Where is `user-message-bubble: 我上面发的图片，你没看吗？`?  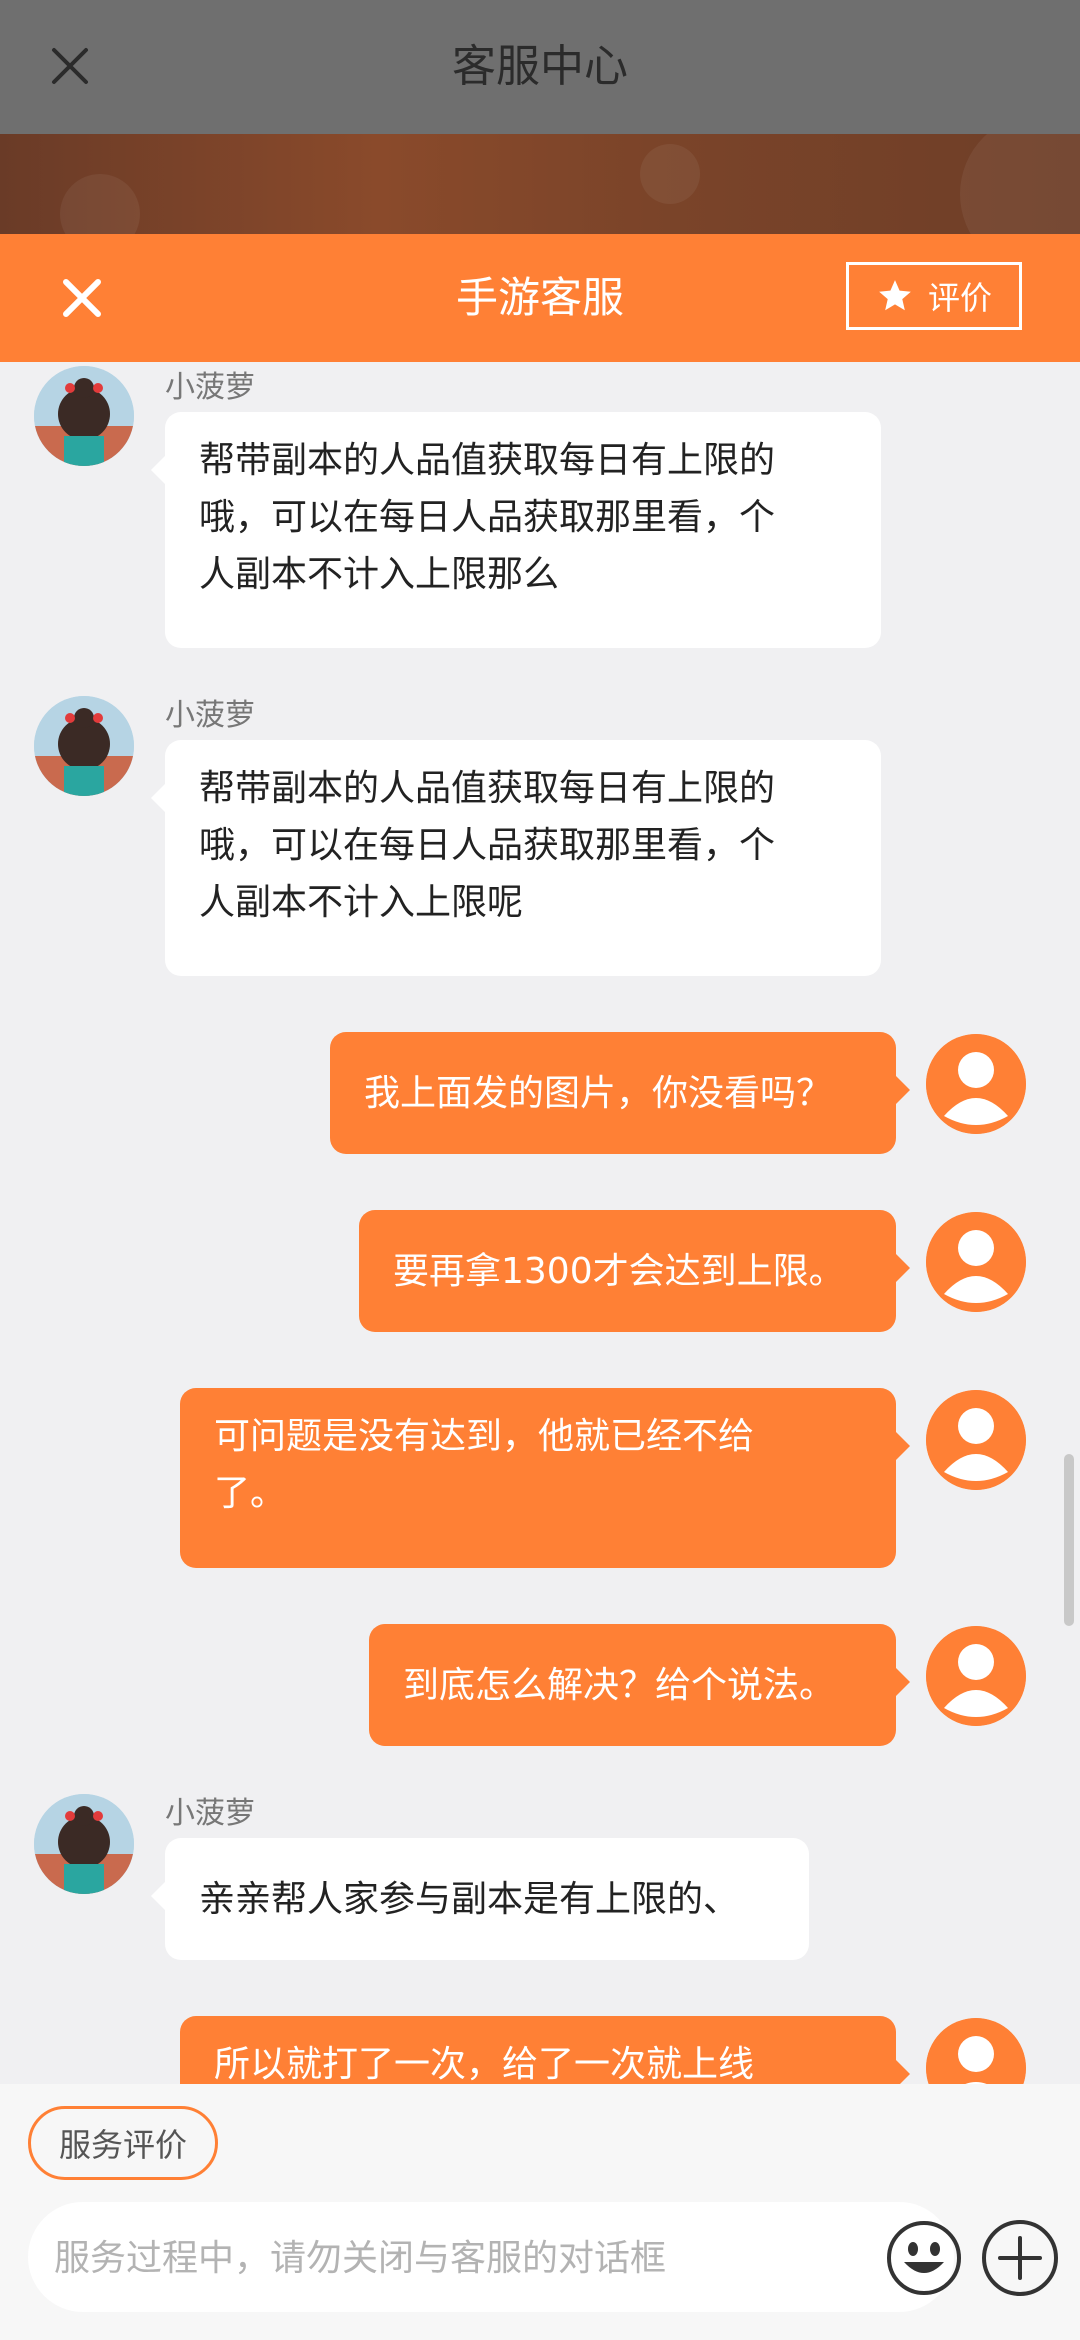 user-message-bubble: 我上面发的图片，你没看吗？ is located at coordinates (620, 1093).